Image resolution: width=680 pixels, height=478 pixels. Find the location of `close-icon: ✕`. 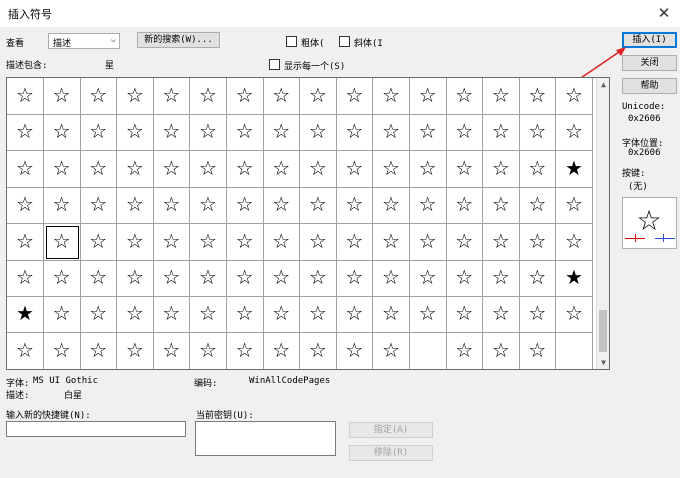

close-icon: ✕ is located at coordinates (664, 13).